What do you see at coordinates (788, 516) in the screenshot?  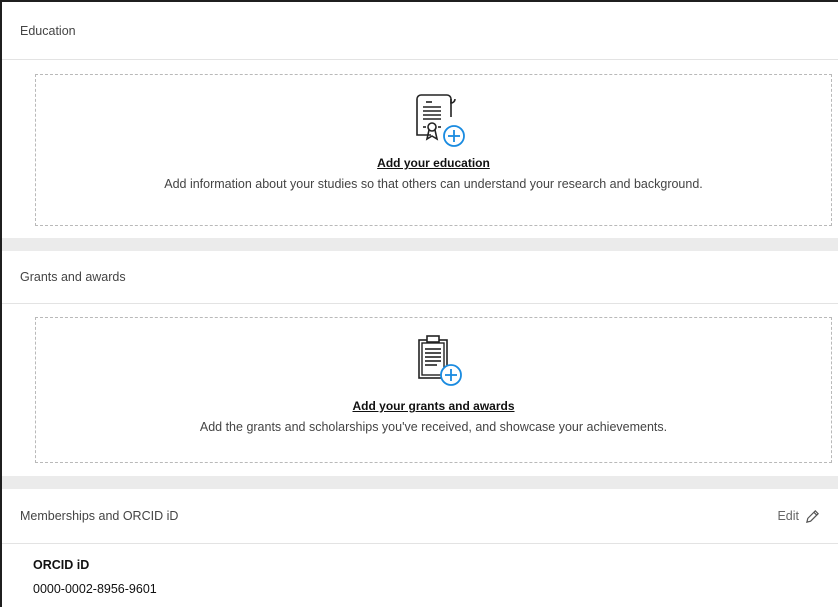 I see `edit-label: Edit` at bounding box center [788, 516].